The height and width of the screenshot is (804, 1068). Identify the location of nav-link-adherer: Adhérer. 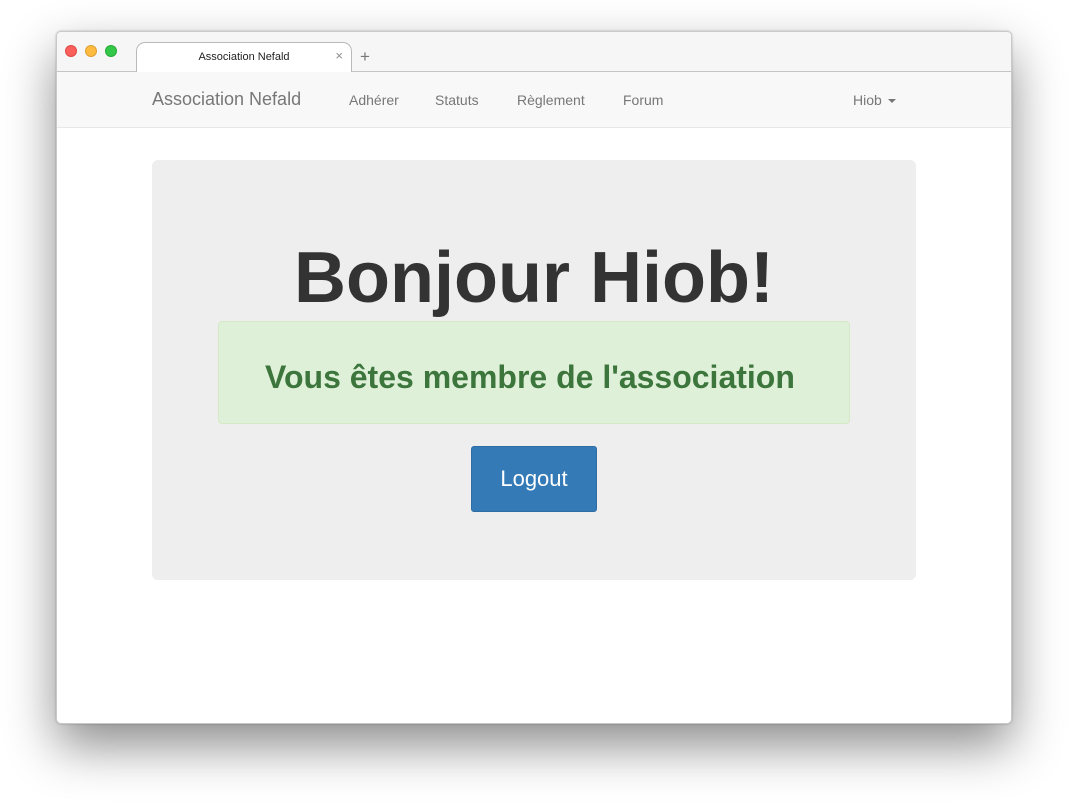
(374, 100).